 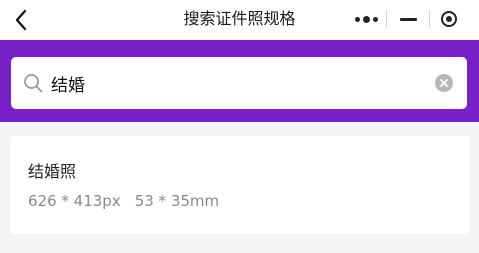 What do you see at coordinates (52, 171) in the screenshot?
I see `result-name: 结婚照` at bounding box center [52, 171].